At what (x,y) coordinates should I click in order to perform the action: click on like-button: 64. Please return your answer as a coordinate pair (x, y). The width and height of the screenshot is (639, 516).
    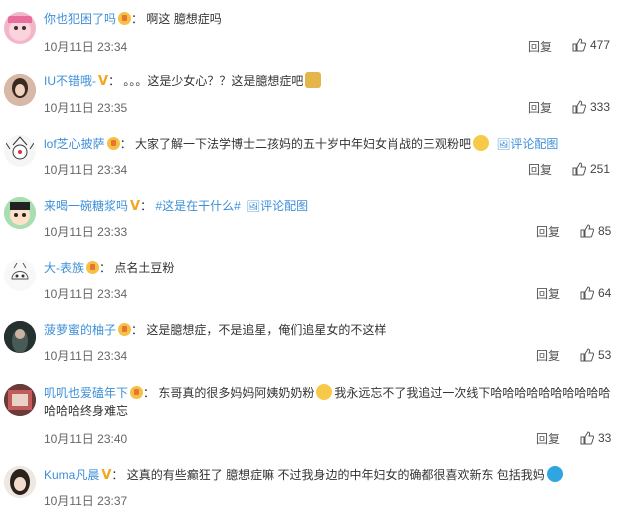
    Looking at the image, I should click on (595, 293).